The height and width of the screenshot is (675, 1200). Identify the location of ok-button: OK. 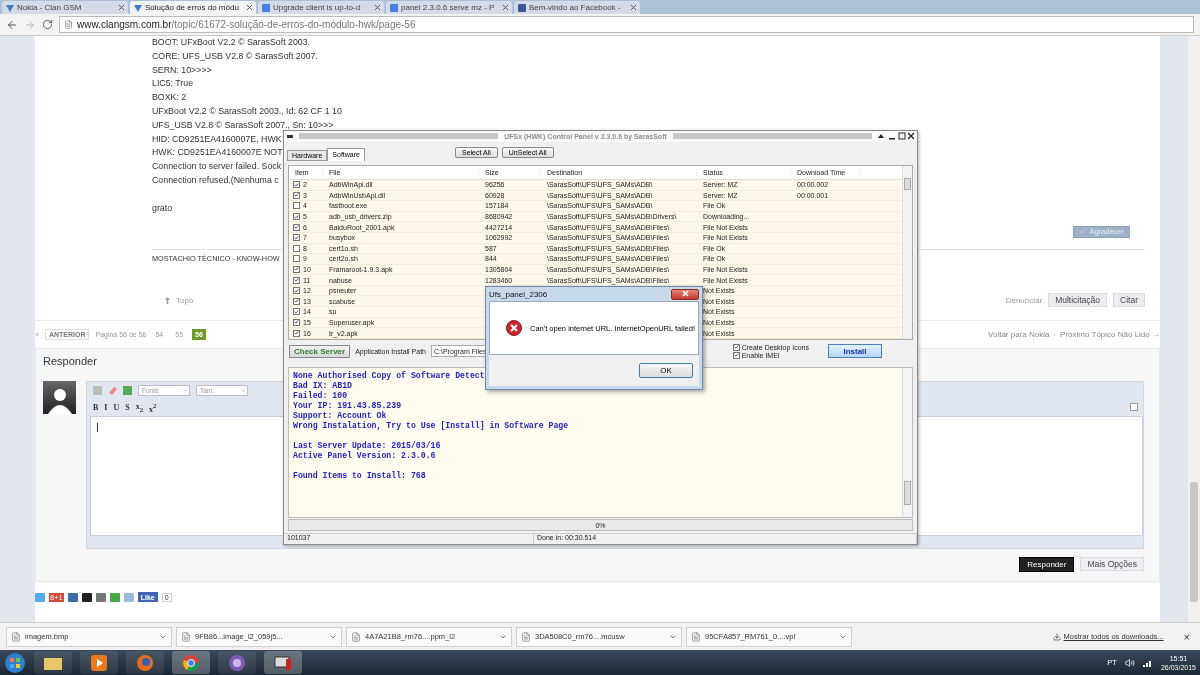
(666, 370).